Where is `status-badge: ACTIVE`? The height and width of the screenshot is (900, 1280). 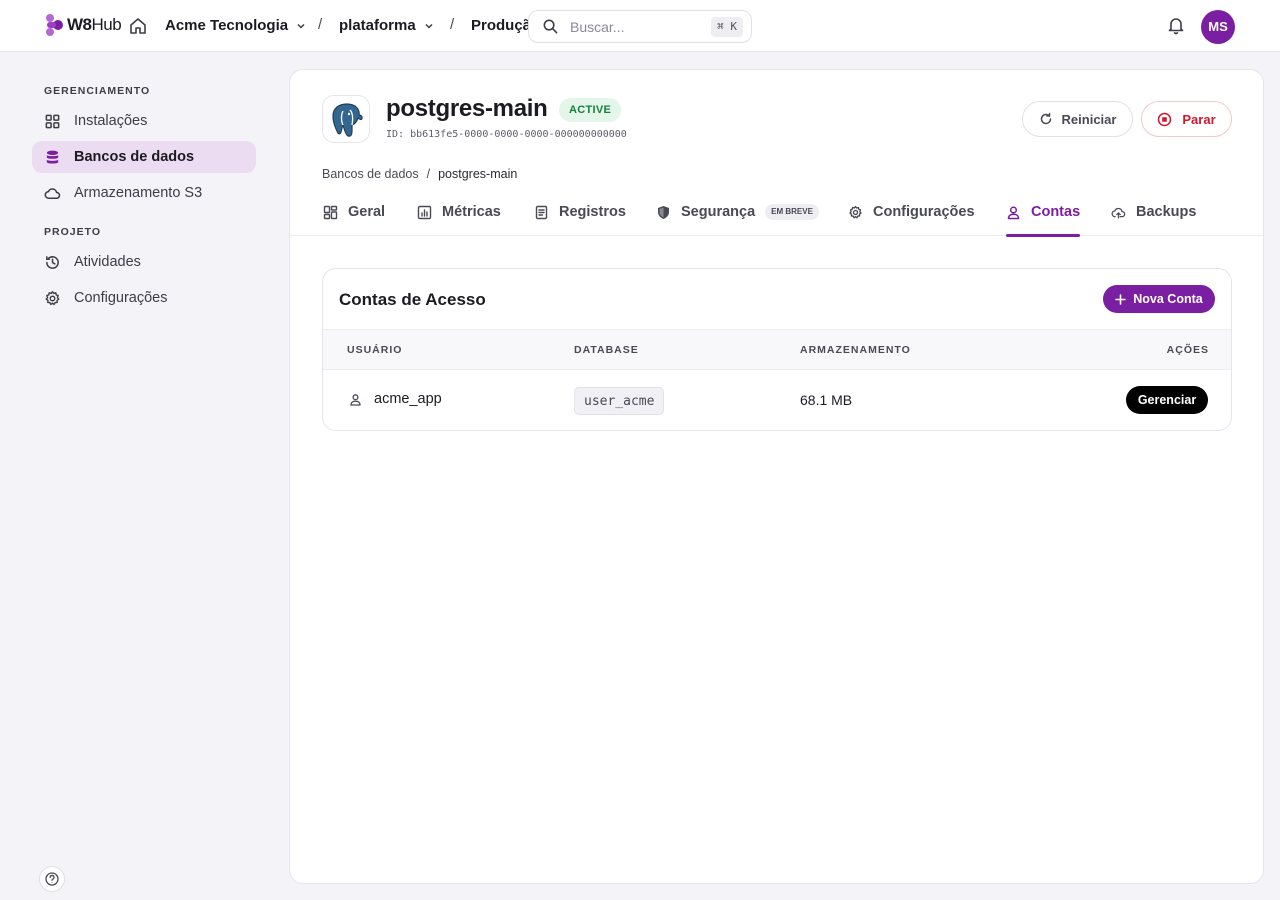
status-badge: ACTIVE is located at coordinates (590, 110).